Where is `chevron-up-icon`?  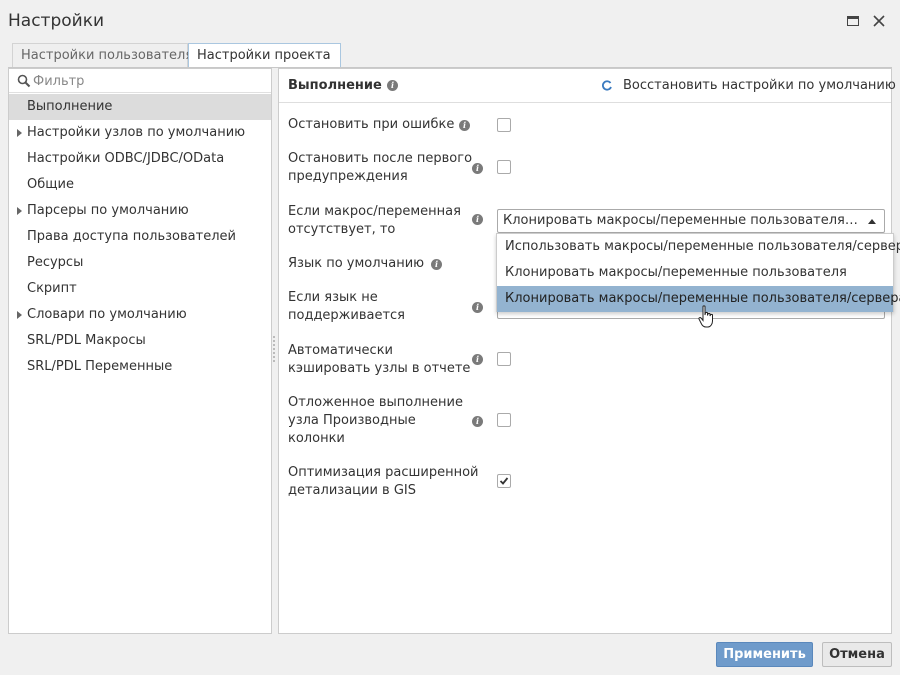 chevron-up-icon is located at coordinates (872, 221).